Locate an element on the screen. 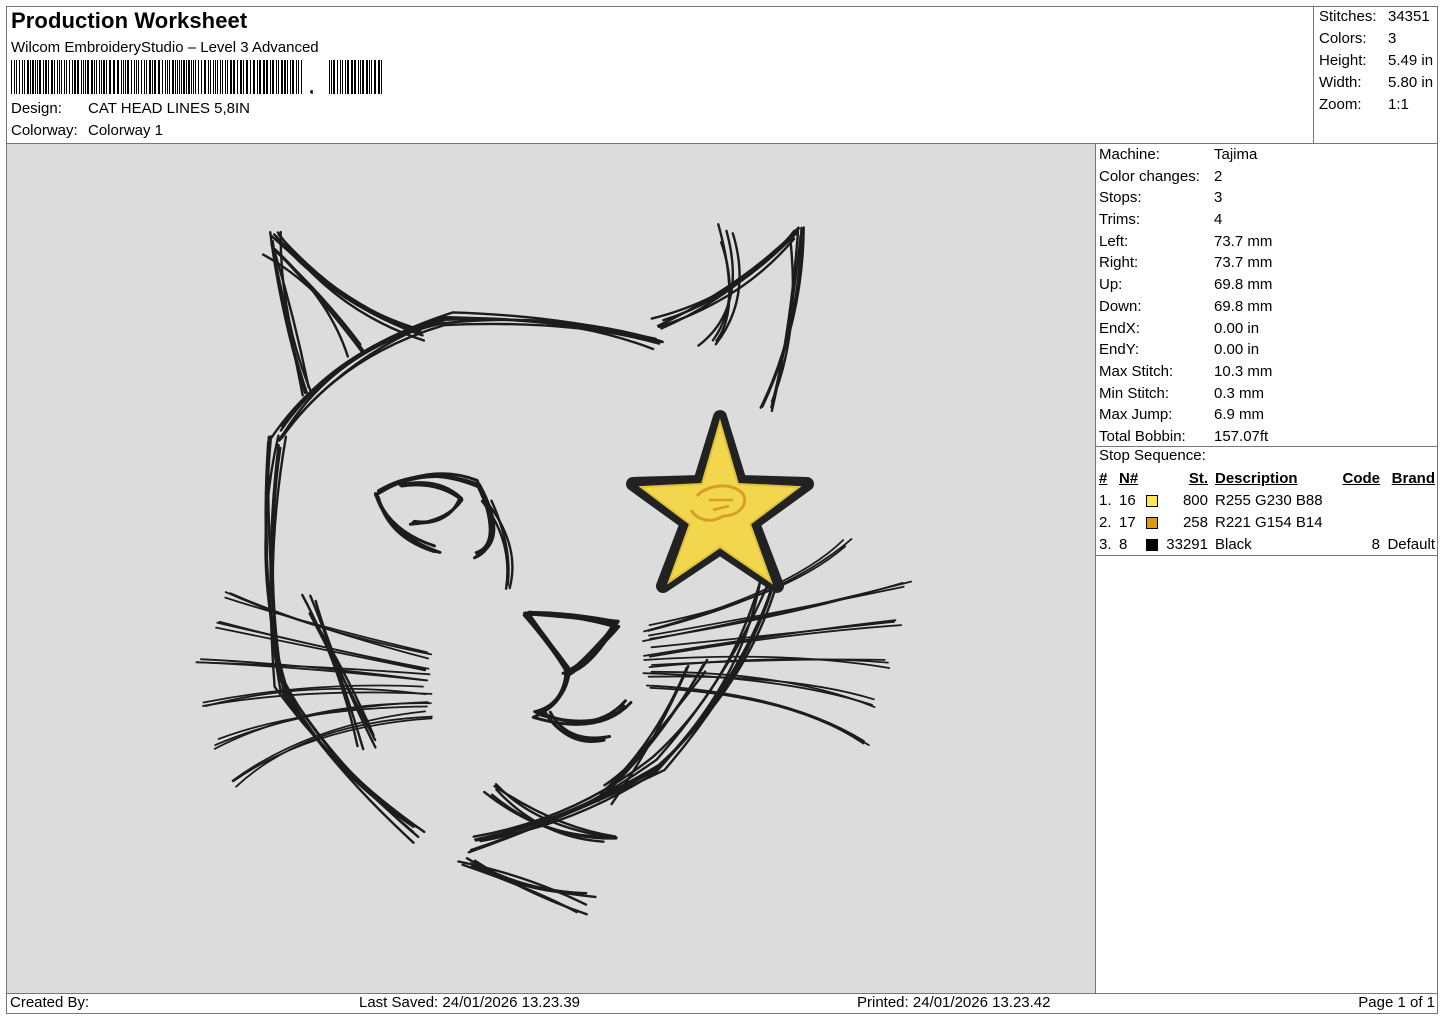 The height and width of the screenshot is (1021, 1445). detail-value: 0.3 mm is located at coordinates (1239, 393).